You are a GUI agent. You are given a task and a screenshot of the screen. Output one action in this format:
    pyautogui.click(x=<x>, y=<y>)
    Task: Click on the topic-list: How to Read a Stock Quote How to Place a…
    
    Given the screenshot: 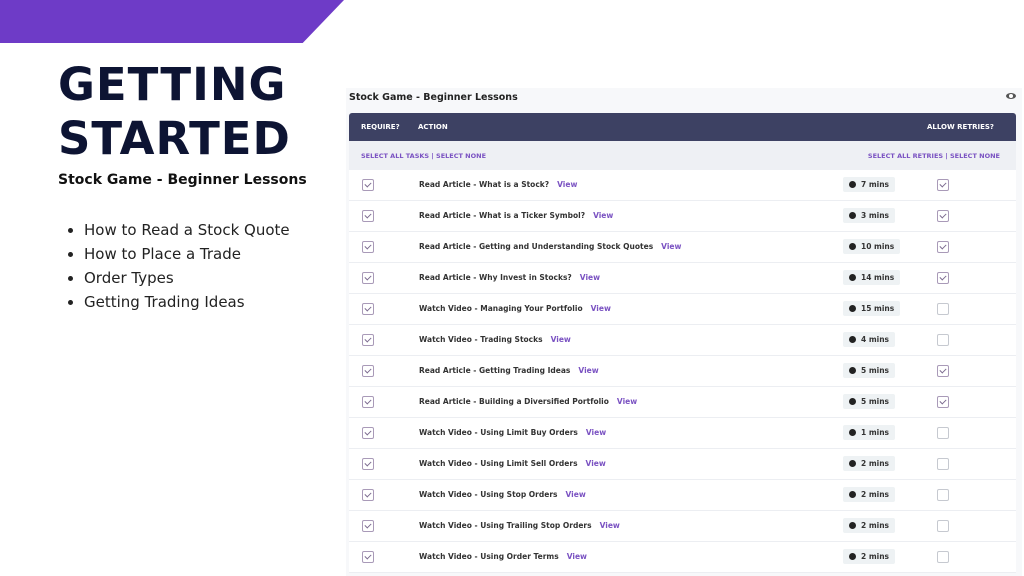 What is the action you would take?
    pyautogui.click(x=177, y=266)
    